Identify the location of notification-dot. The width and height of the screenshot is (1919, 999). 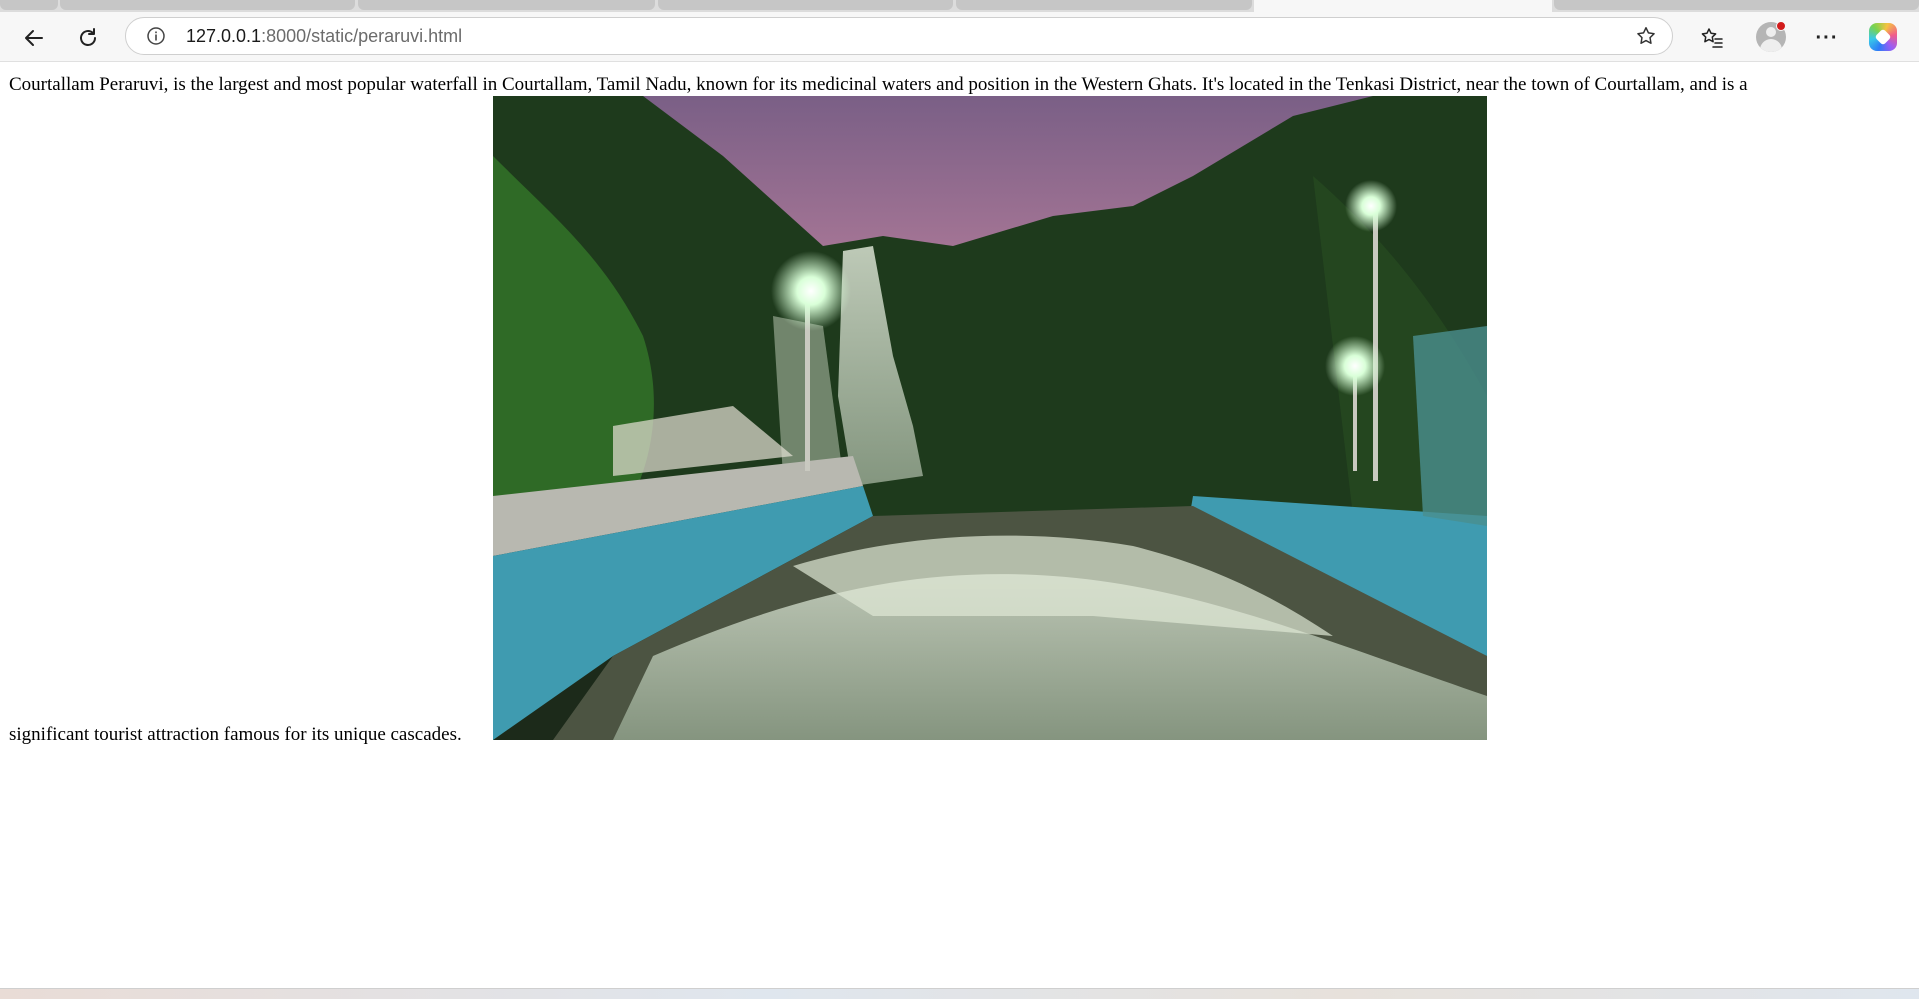
(1781, 26).